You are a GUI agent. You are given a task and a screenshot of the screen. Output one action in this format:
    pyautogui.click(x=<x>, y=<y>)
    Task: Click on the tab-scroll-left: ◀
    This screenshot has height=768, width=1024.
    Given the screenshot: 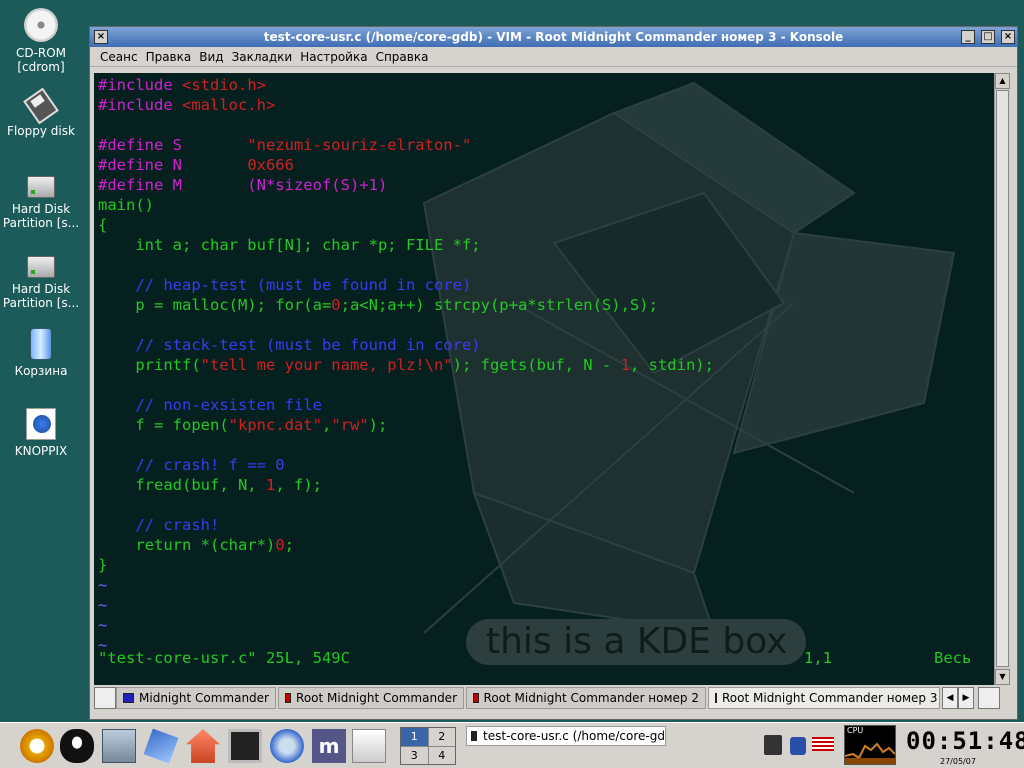 What is the action you would take?
    pyautogui.click(x=950, y=698)
    